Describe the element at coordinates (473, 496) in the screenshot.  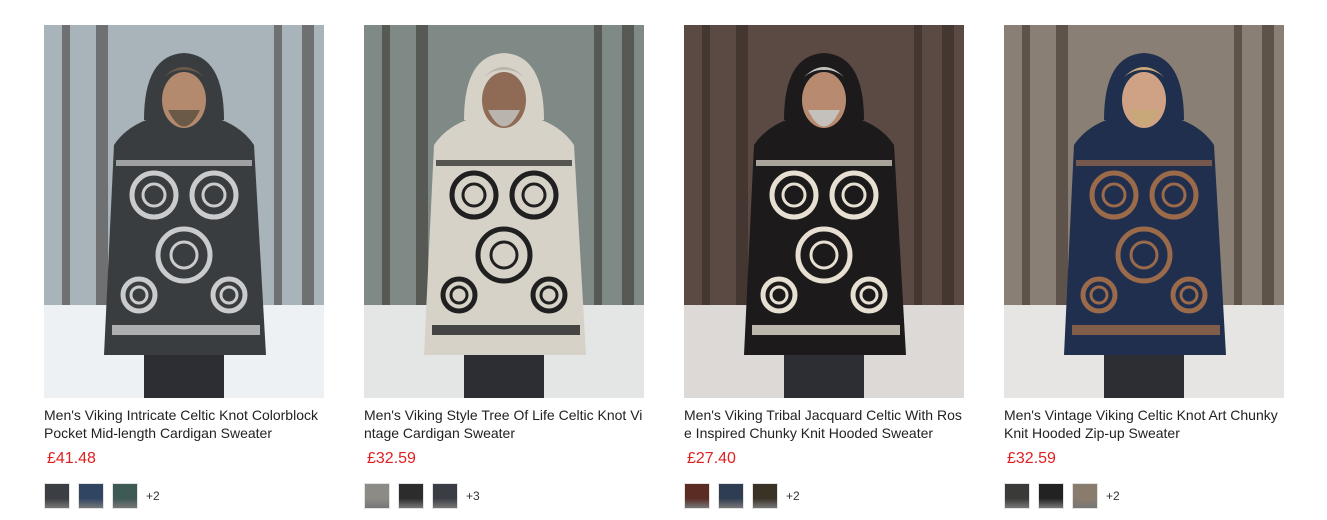
I see `more-colors-count: +3` at that location.